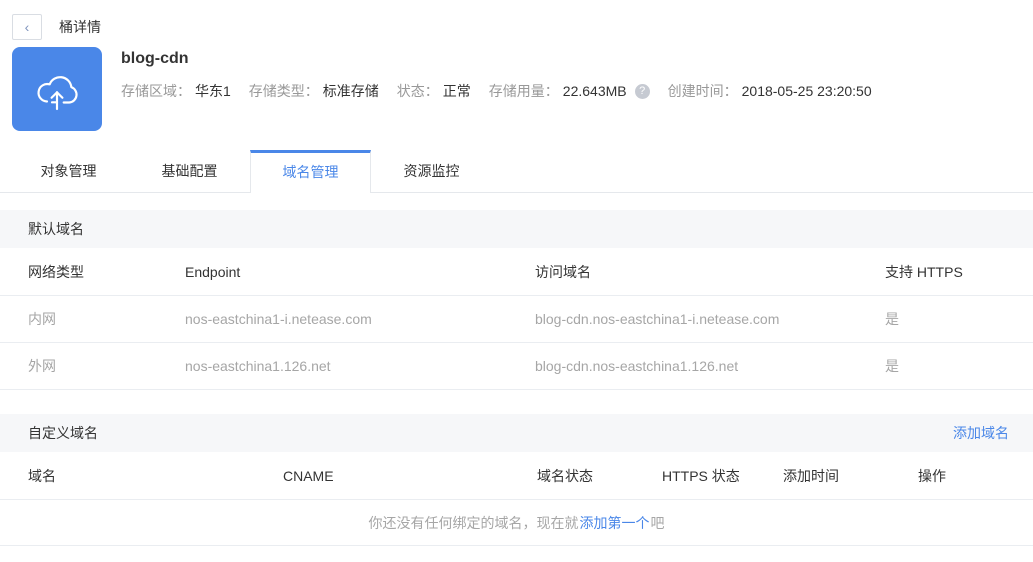 This screenshot has height=562, width=1033. Describe the element at coordinates (310, 171) in the screenshot. I see `tab-domain-management: 域名管理` at that location.